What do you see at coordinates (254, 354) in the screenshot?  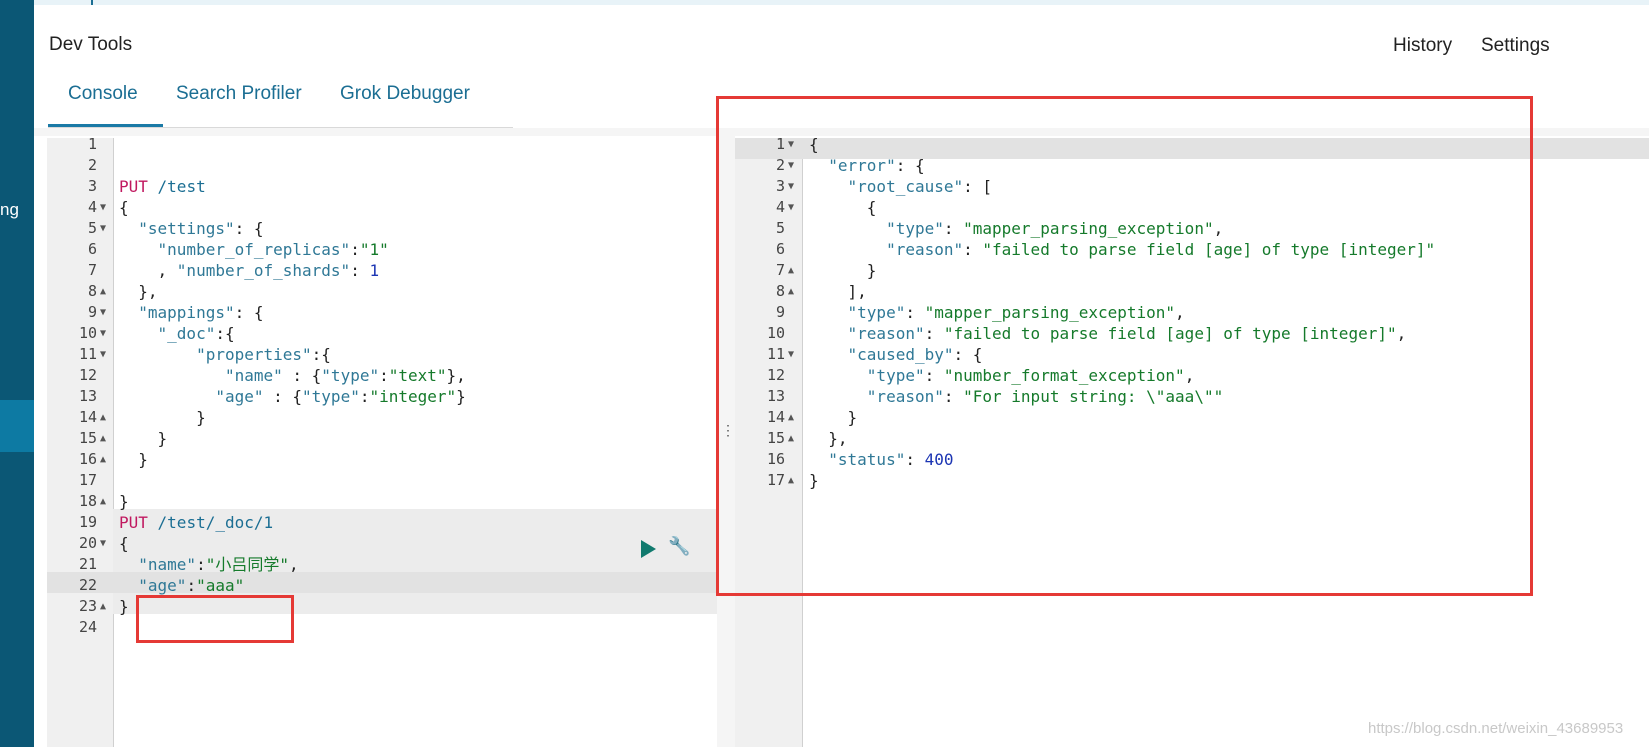 I see `code-token: "properties"` at bounding box center [254, 354].